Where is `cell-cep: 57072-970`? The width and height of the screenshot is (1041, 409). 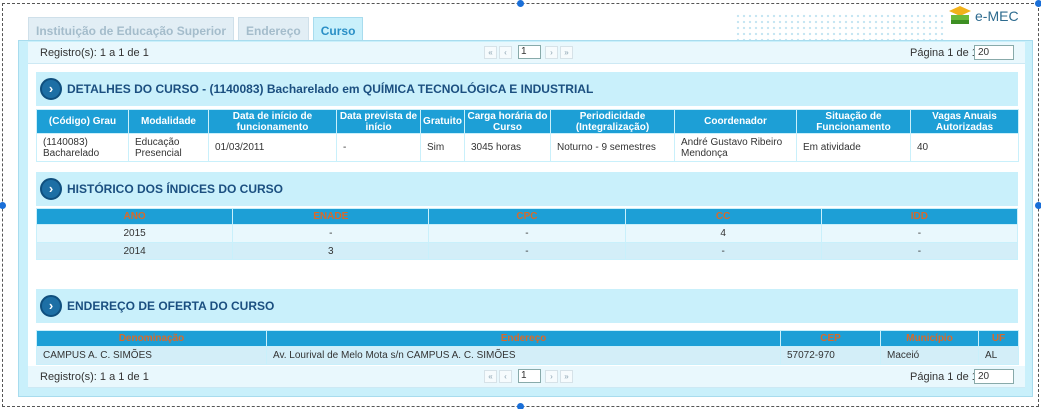
cell-cep: 57072-970 is located at coordinates (830, 355).